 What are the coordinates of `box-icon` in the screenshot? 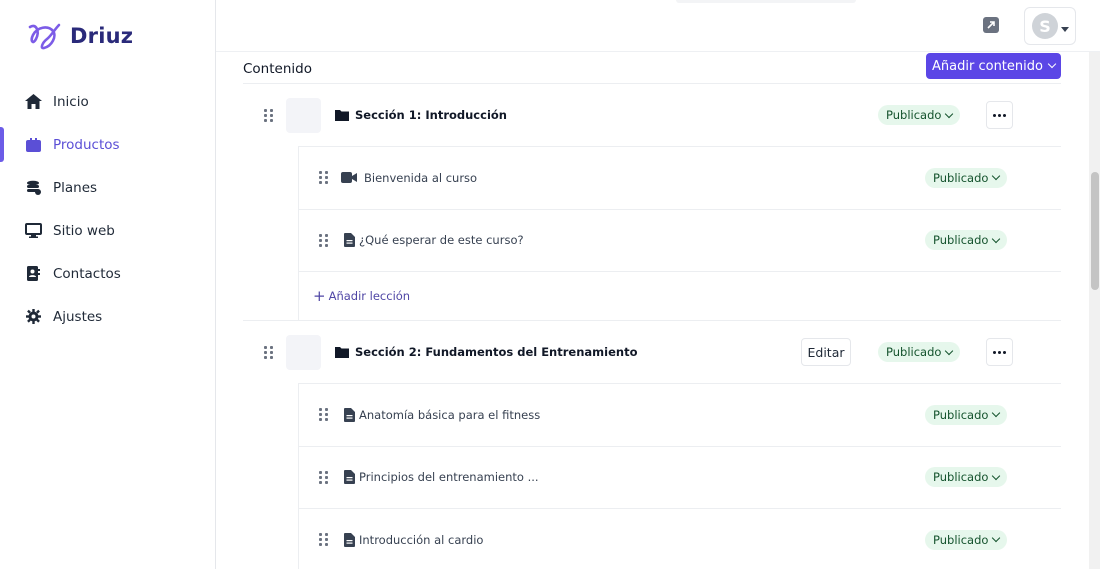 It's located at (33, 145).